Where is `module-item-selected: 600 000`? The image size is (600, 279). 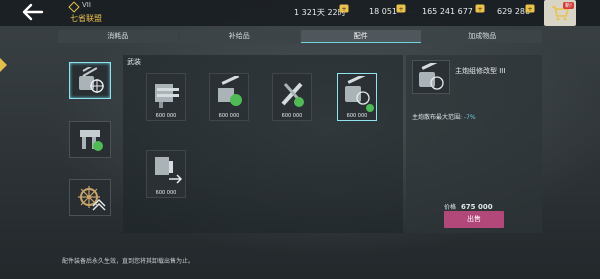
module-item-selected: 600 000 is located at coordinates (357, 97).